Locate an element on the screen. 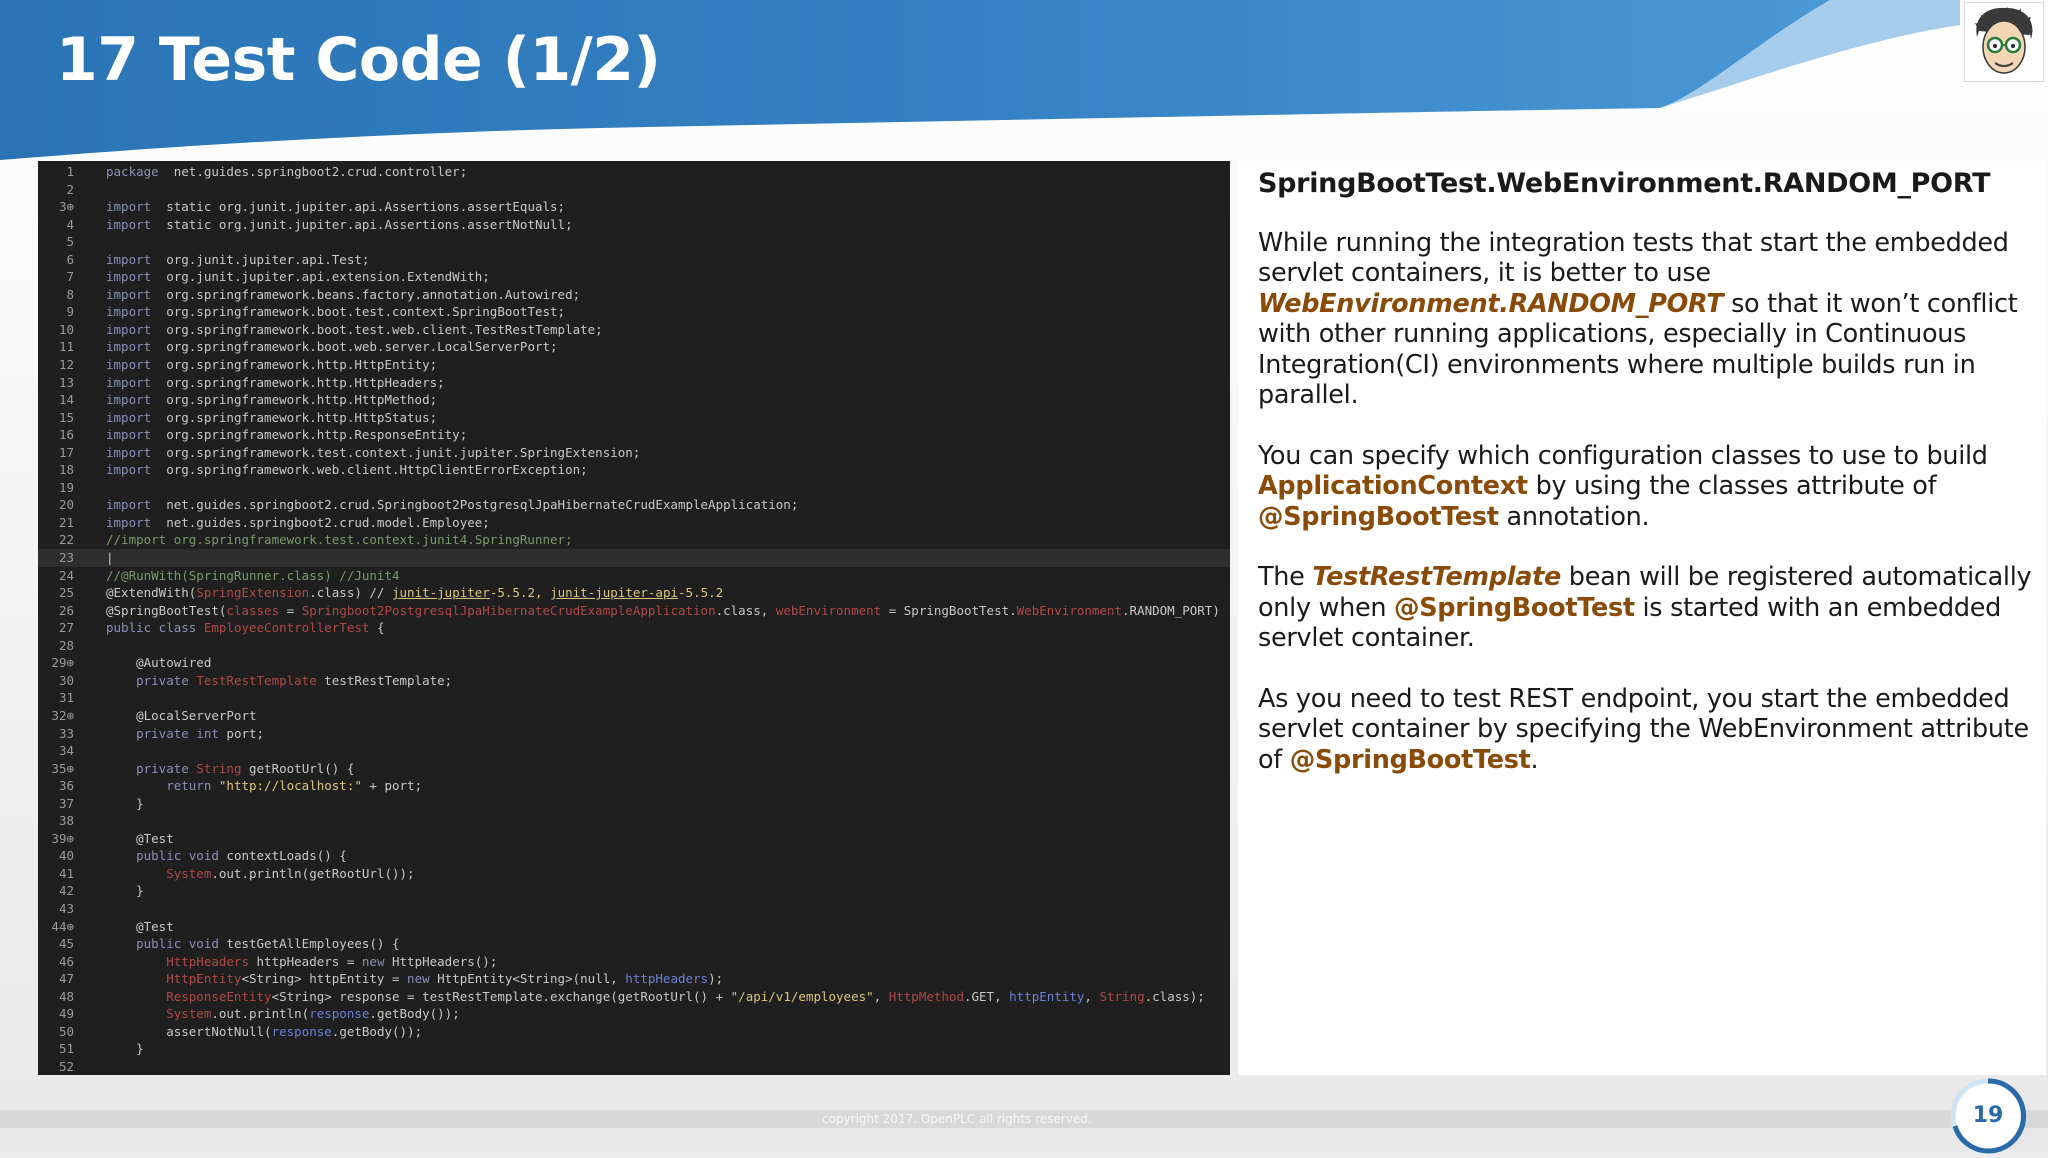 The image size is (2048, 1158). line-number: 6 is located at coordinates (70, 259).